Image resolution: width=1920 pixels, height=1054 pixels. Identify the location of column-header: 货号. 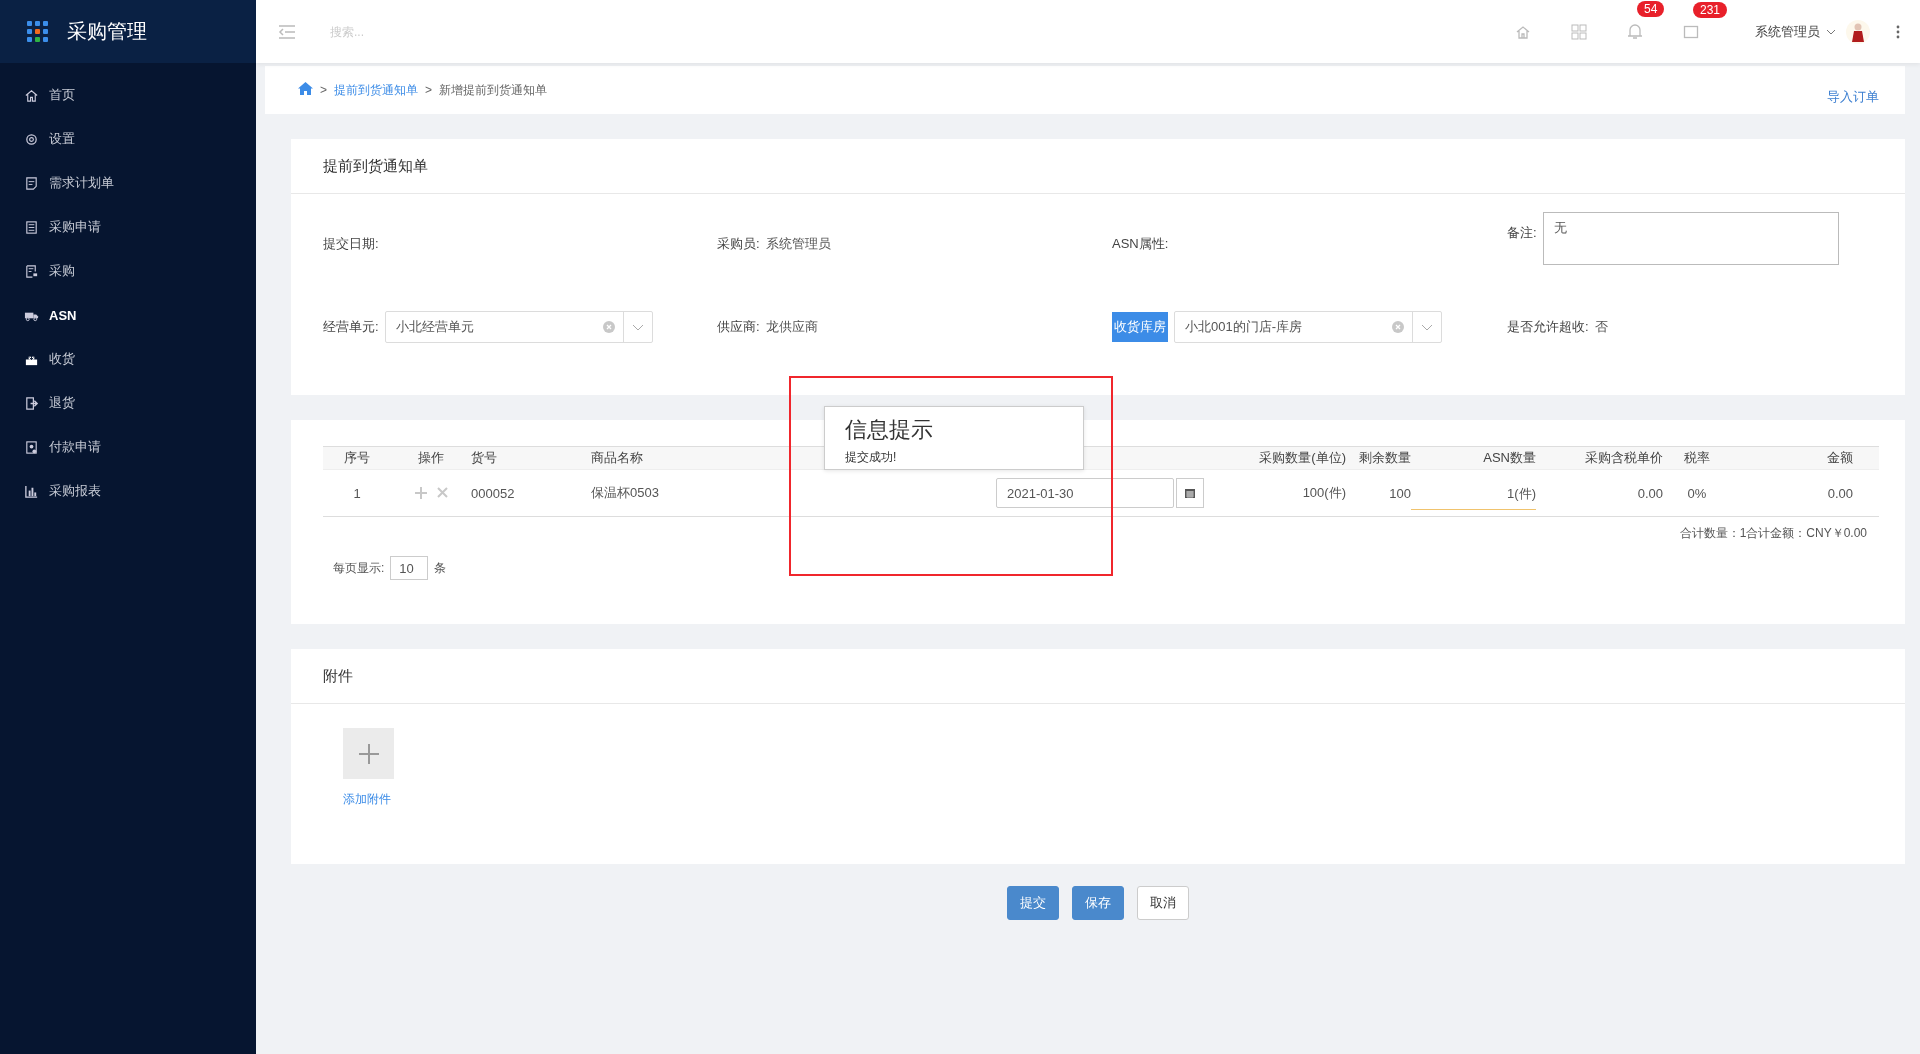
(484, 458).